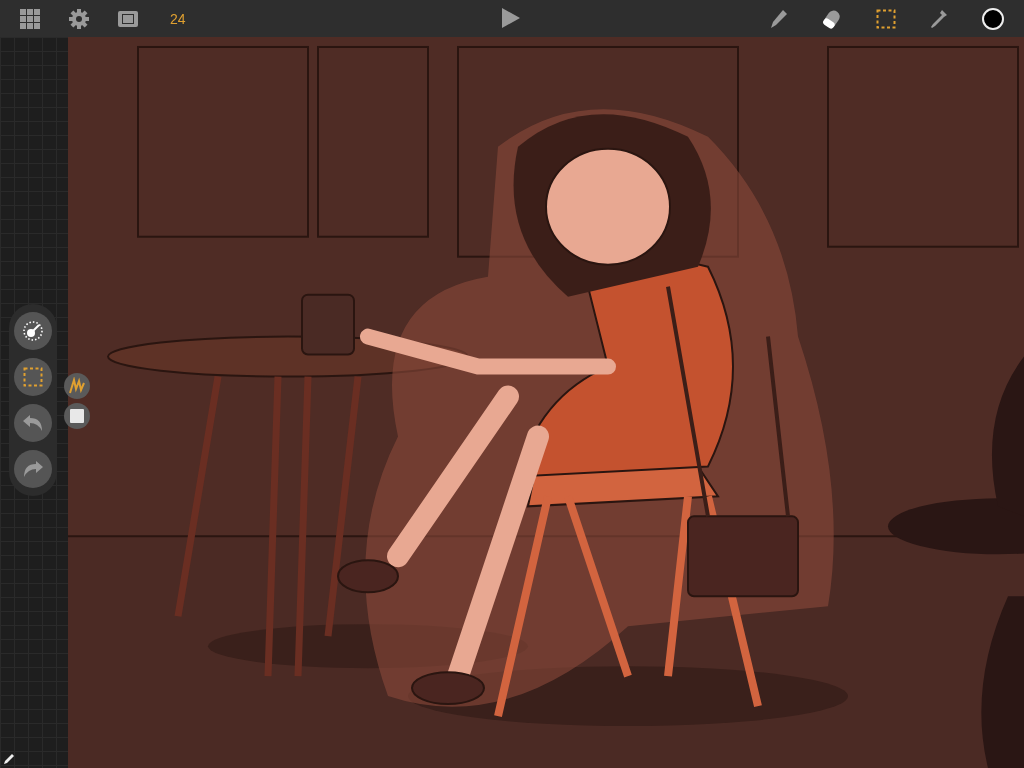 The height and width of the screenshot is (768, 1024). Describe the element at coordinates (178, 18) in the screenshot. I see `frame-rate: 24` at that location.